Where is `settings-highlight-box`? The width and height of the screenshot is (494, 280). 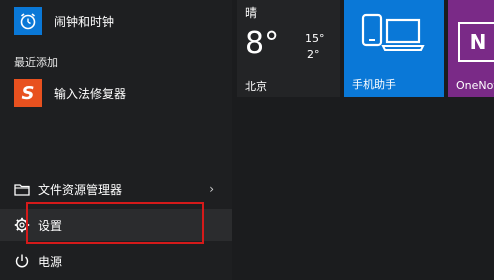
settings-highlight-box is located at coordinates (115, 223).